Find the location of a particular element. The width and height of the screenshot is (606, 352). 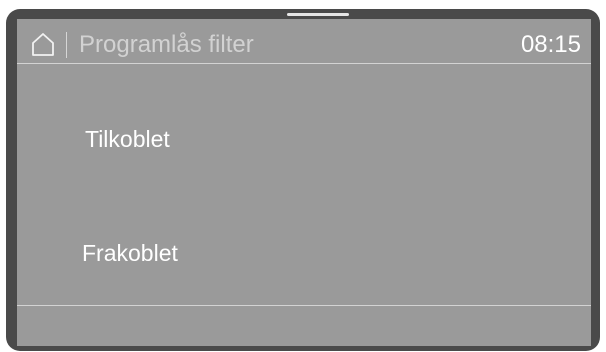

footer-divider is located at coordinates (304, 305).